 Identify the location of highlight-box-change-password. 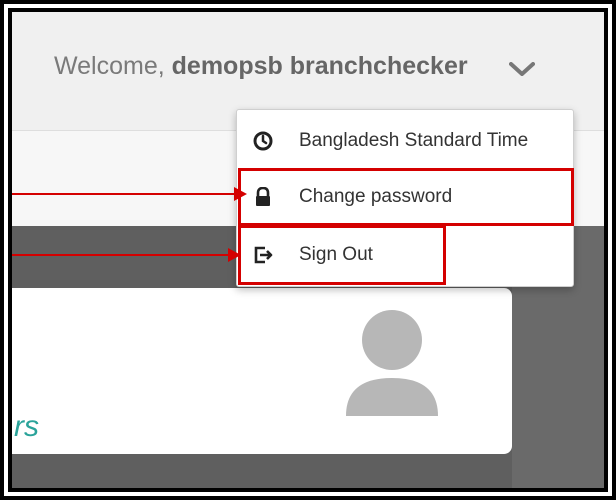
(406, 197).